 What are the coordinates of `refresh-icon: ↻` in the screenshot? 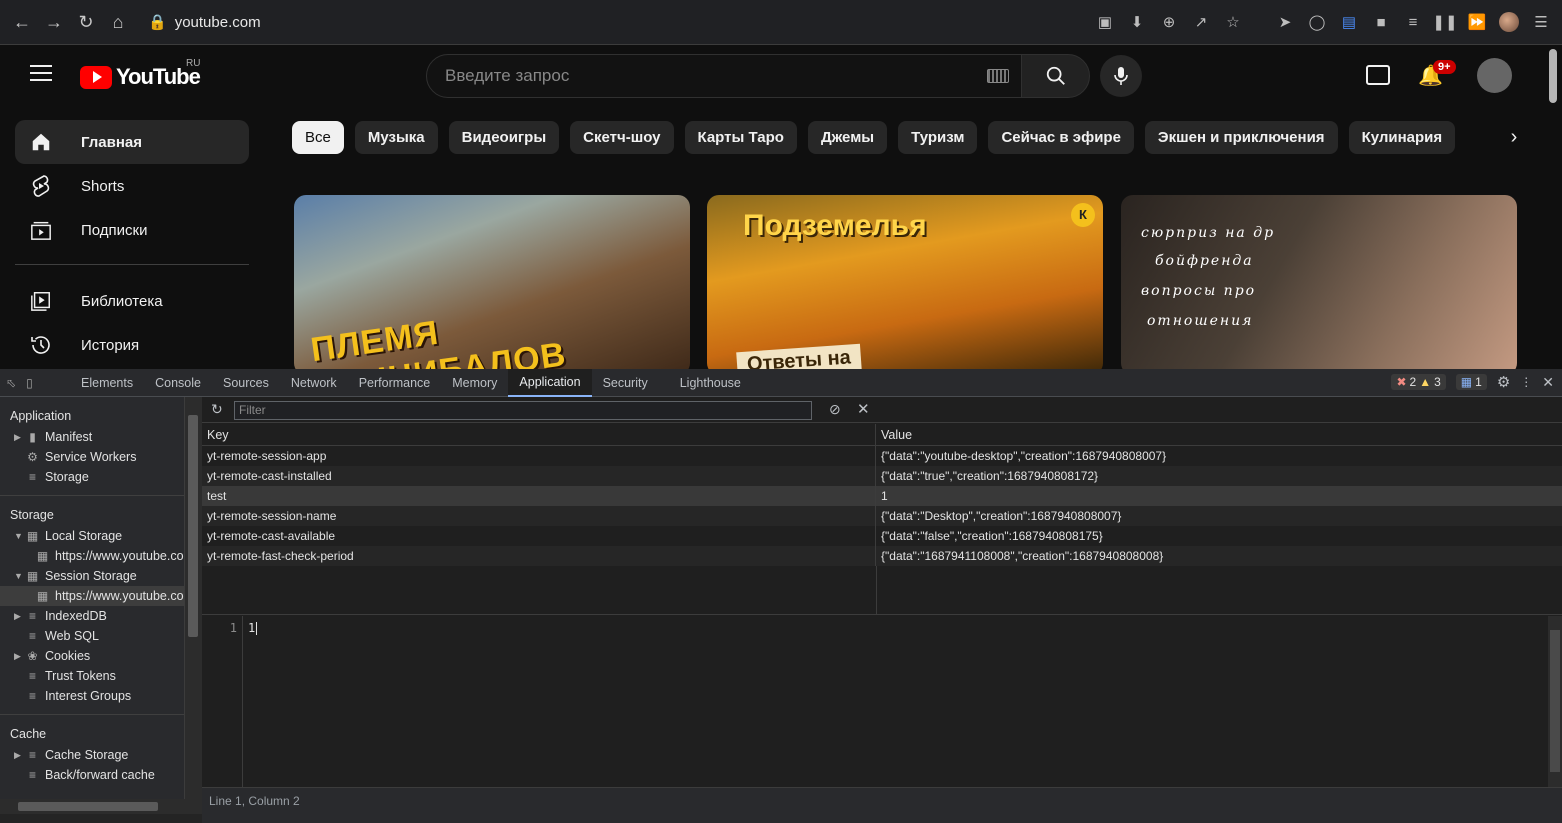 It's located at (217, 409).